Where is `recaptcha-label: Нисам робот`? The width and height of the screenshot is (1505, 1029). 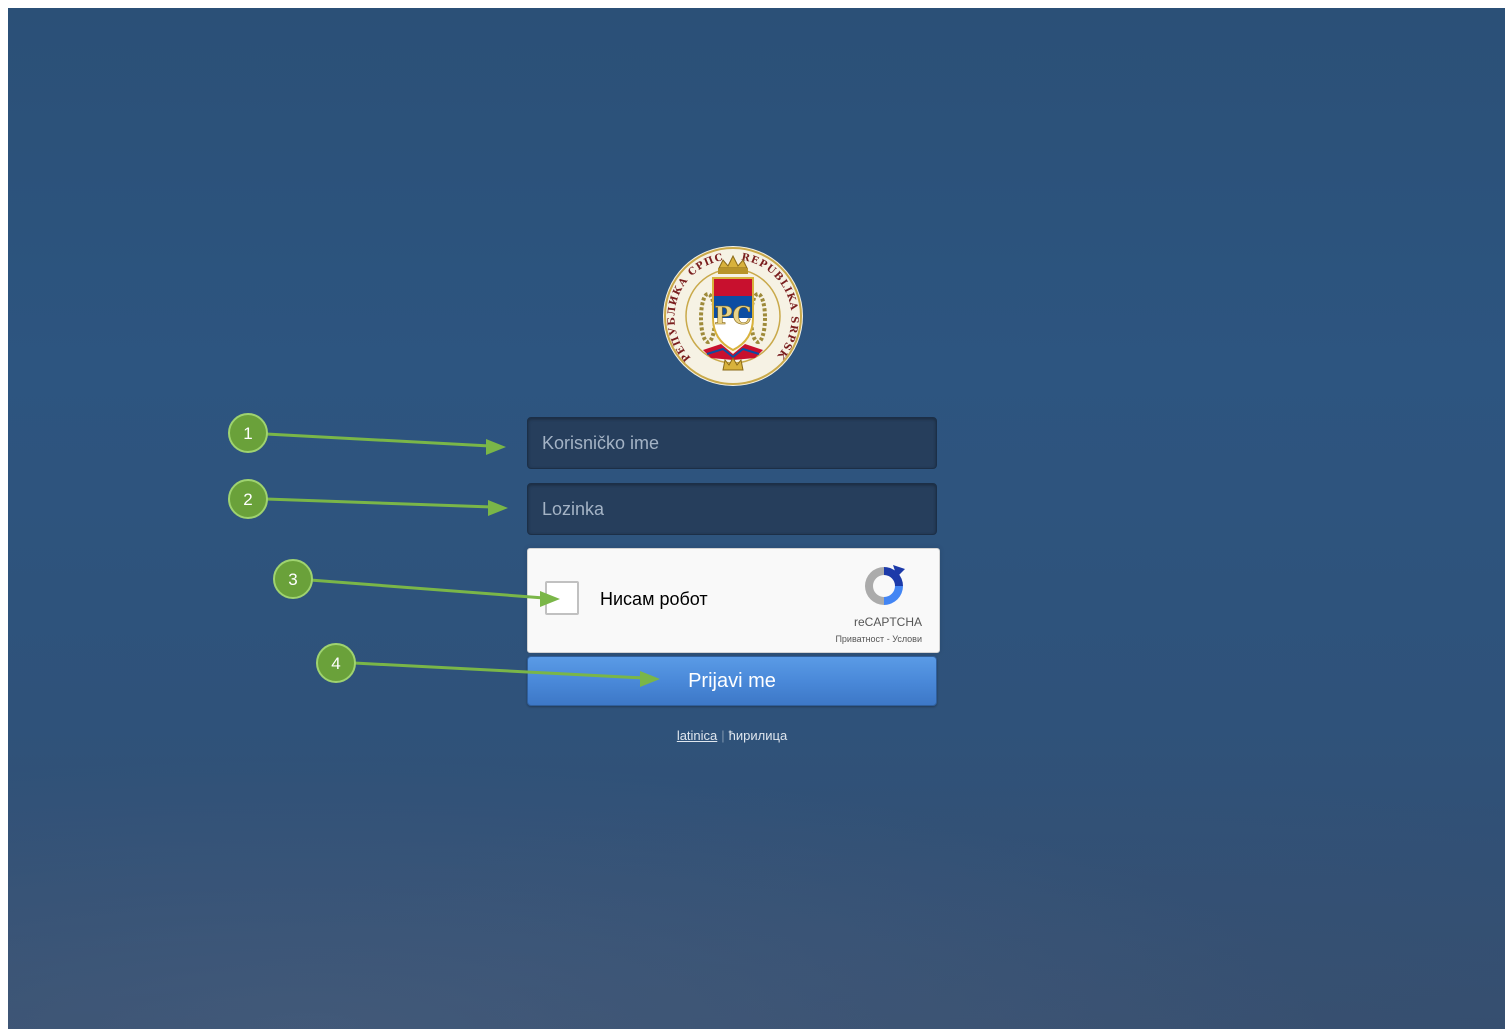
recaptcha-label: Нисам робот is located at coordinates (654, 599).